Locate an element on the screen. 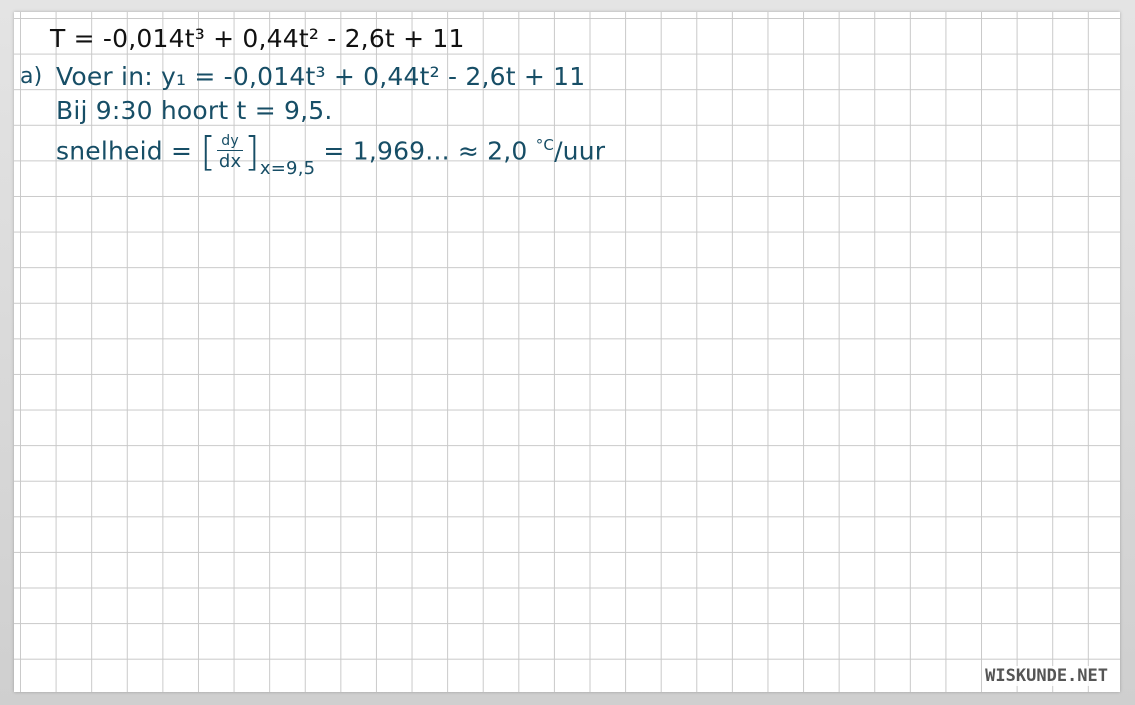 The height and width of the screenshot is (705, 1135). speed-result: = 1,969... ≈ 2,0 is located at coordinates (425, 151).